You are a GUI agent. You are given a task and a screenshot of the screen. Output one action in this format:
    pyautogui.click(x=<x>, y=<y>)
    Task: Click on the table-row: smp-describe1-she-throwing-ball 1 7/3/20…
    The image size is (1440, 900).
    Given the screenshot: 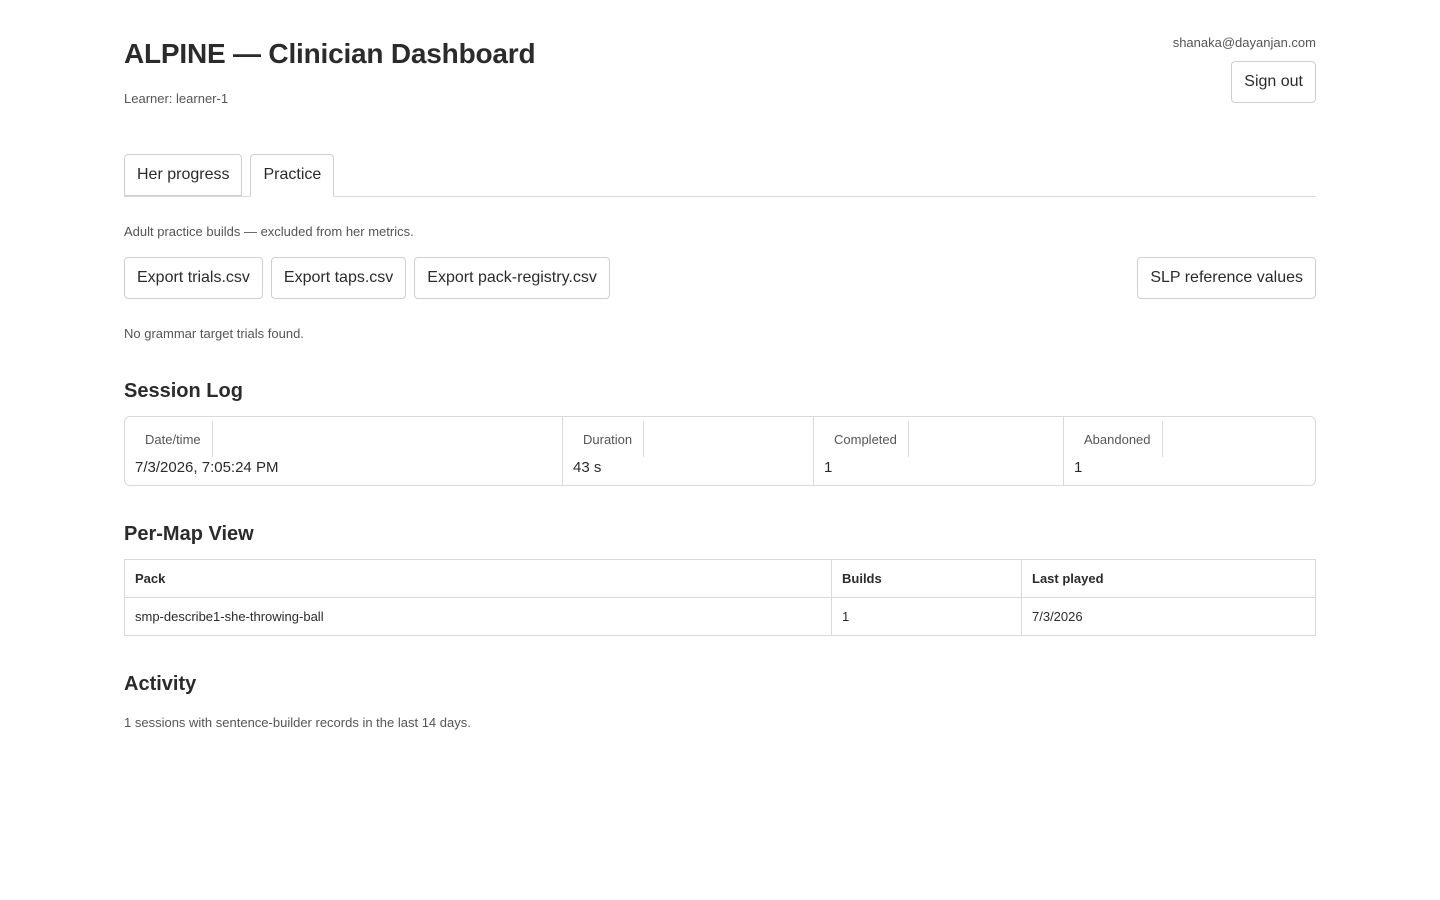 What is the action you would take?
    pyautogui.click(x=720, y=616)
    